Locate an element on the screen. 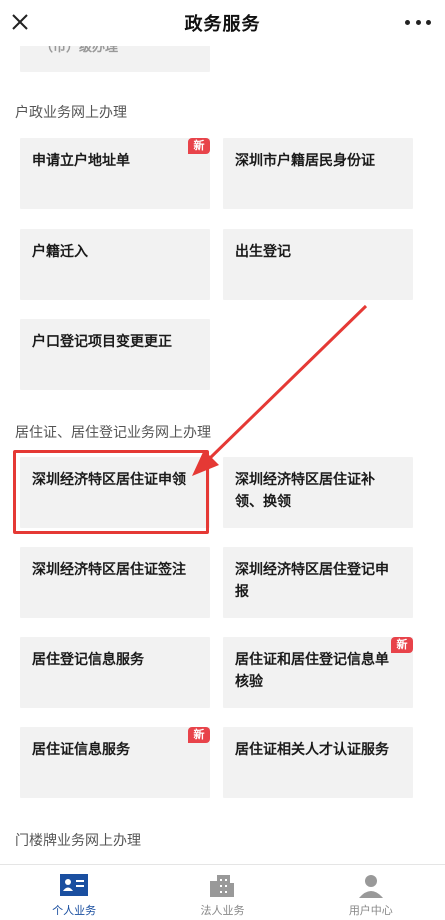 The width and height of the screenshot is (445, 920). service-card-label: 深圳市户籍居民身份证 is located at coordinates (305, 161).